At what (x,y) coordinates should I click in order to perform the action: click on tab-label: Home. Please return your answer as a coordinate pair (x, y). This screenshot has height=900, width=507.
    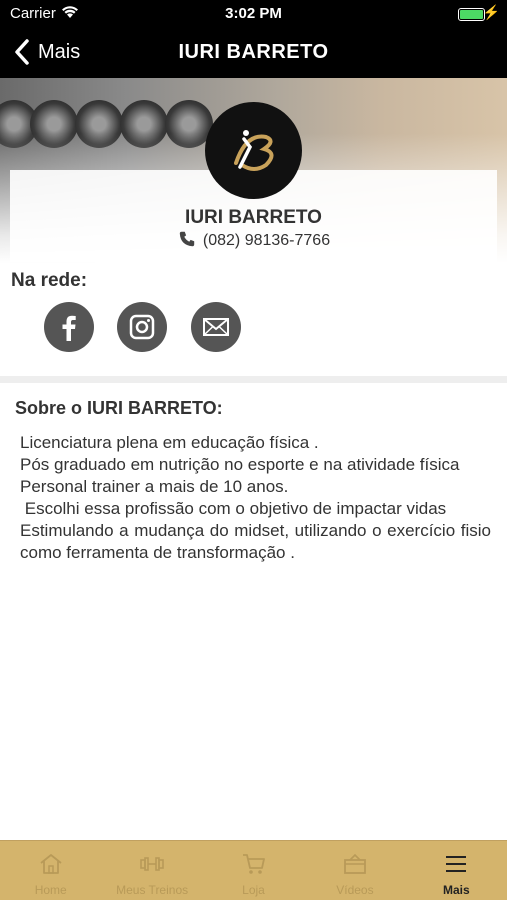
    Looking at the image, I should click on (50, 890).